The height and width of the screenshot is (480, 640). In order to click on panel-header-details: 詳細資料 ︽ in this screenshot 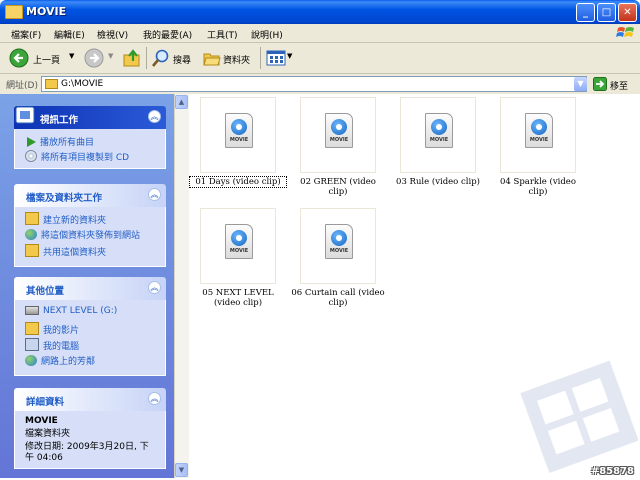, I will do `click(90, 399)`.